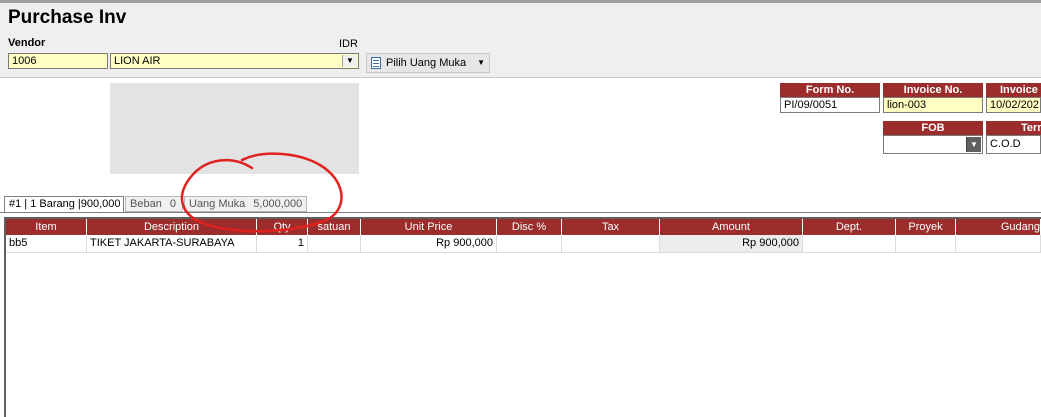  Describe the element at coordinates (348, 44) in the screenshot. I see `currency-label: IDR` at that location.